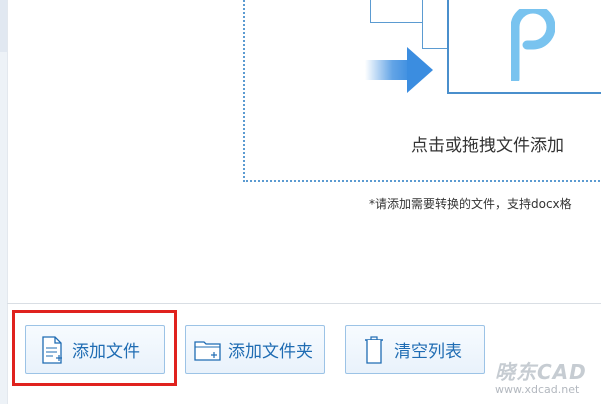 The height and width of the screenshot is (404, 601). Describe the element at coordinates (374, 350) in the screenshot. I see `trash-icon` at that location.